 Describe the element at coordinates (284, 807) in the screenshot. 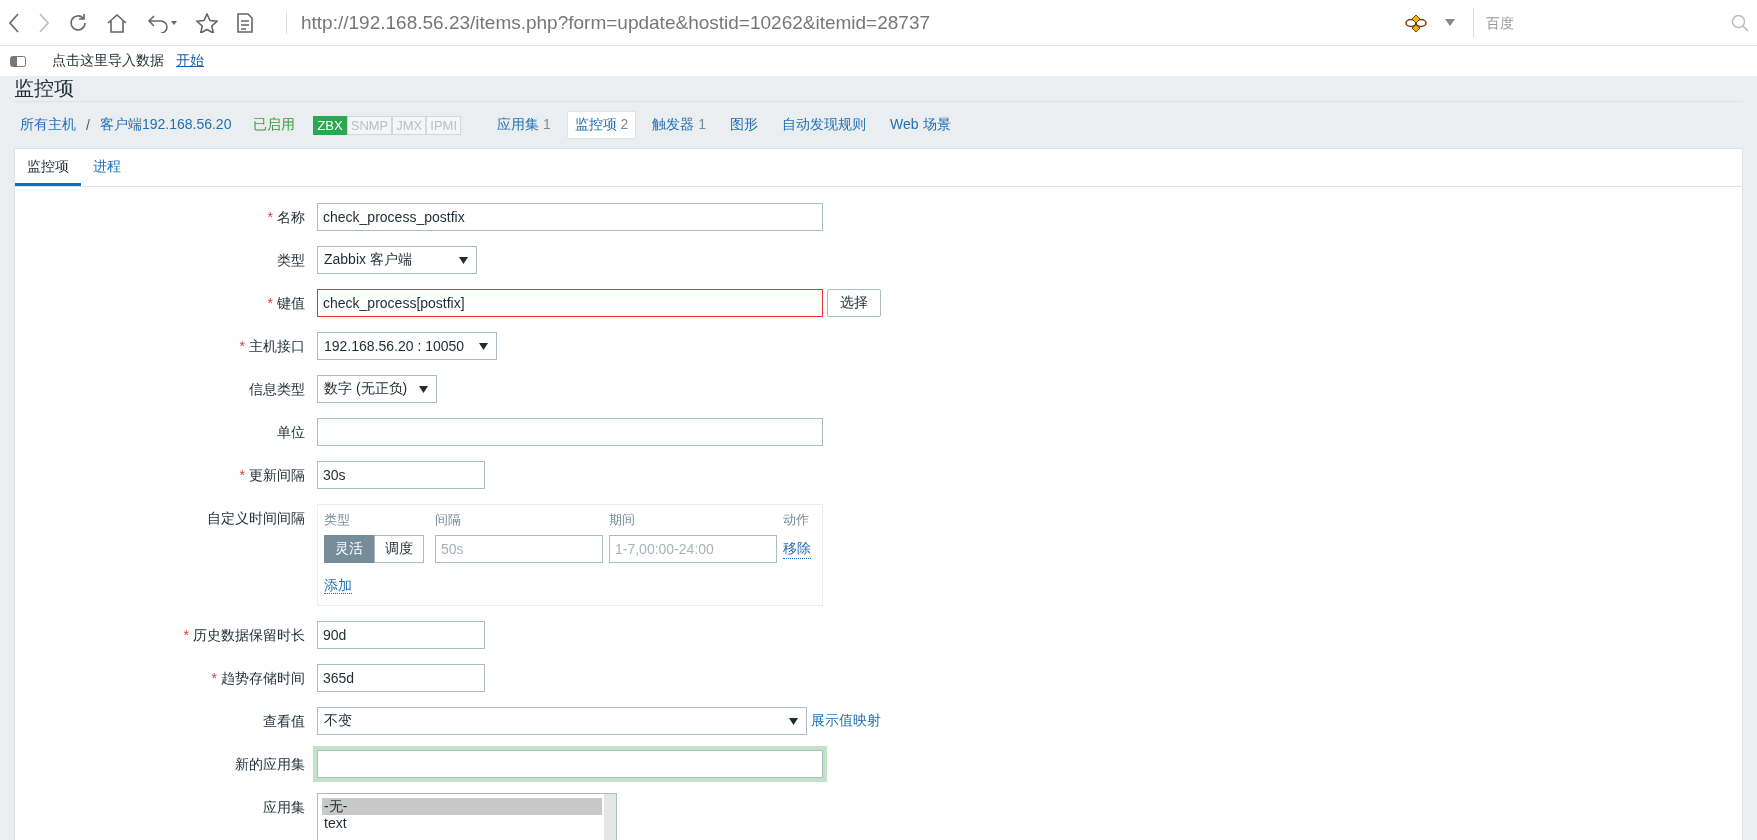

I see `field-label: 应用集` at that location.